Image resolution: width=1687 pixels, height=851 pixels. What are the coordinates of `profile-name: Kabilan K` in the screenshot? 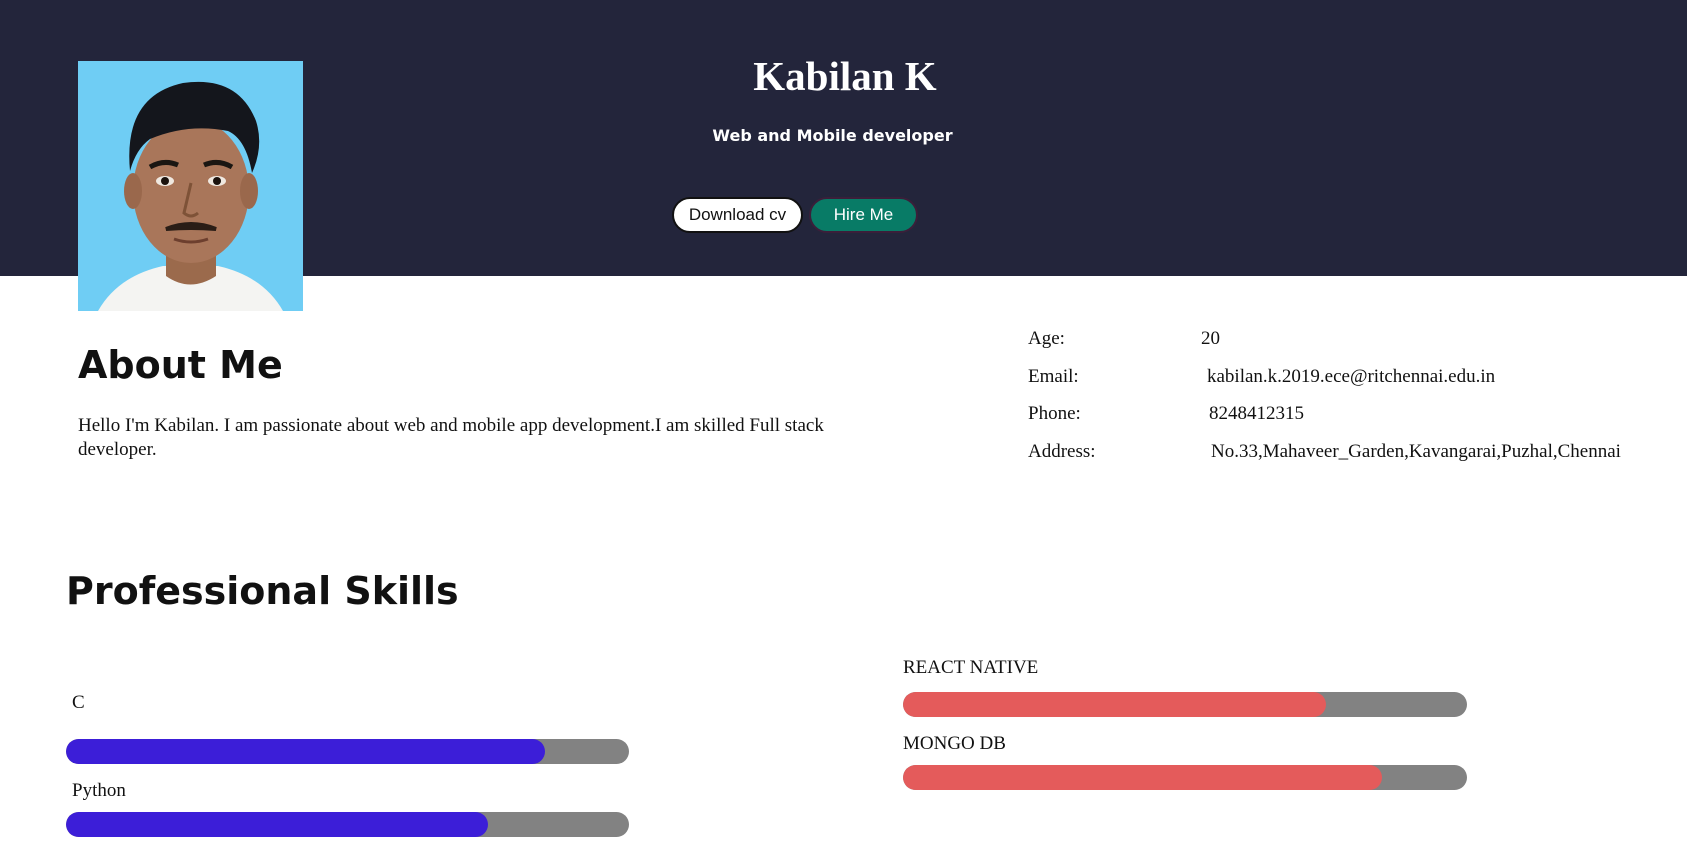 It's located at (845, 76).